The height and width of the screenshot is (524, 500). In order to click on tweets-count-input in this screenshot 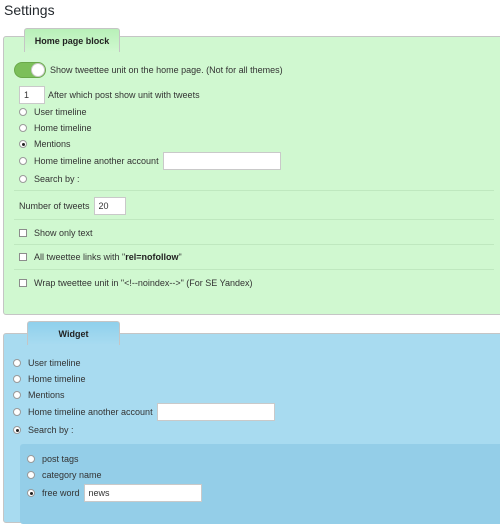, I will do `click(109, 206)`.